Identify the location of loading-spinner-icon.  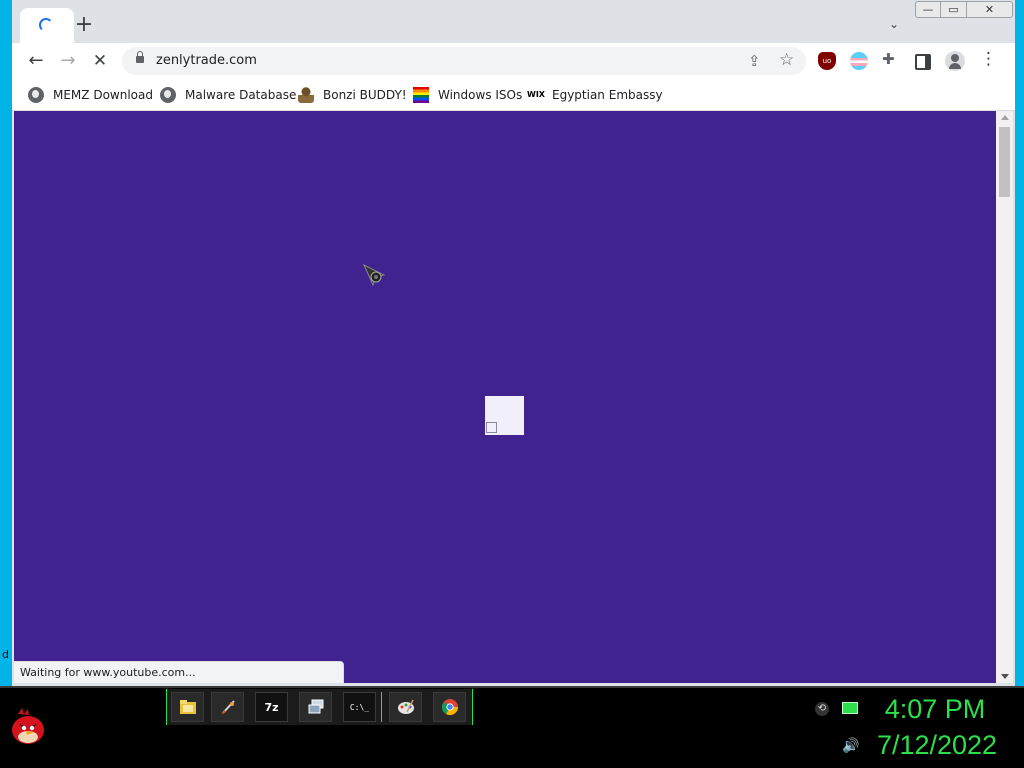
(46, 25).